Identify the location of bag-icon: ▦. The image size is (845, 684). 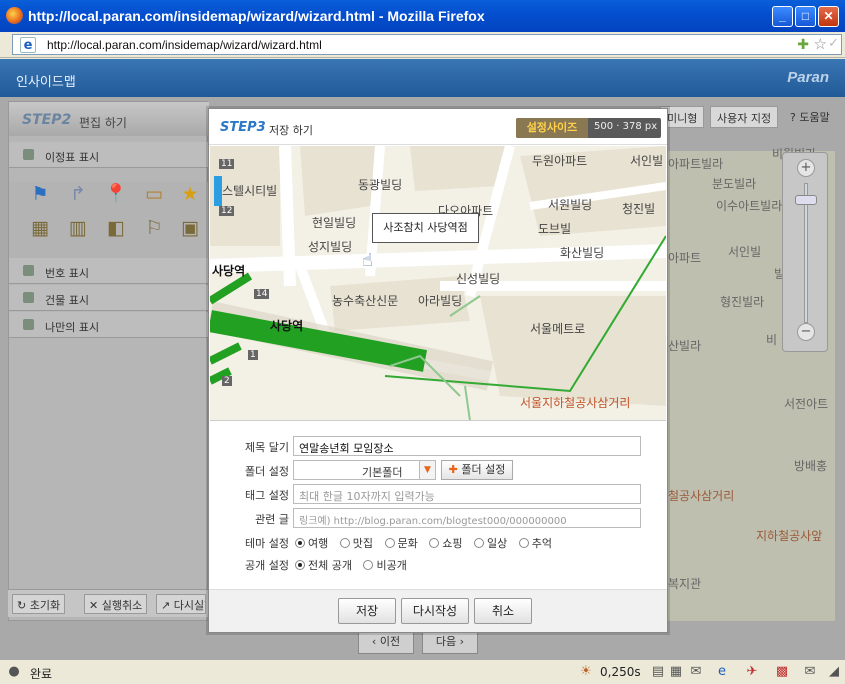
(40, 228).